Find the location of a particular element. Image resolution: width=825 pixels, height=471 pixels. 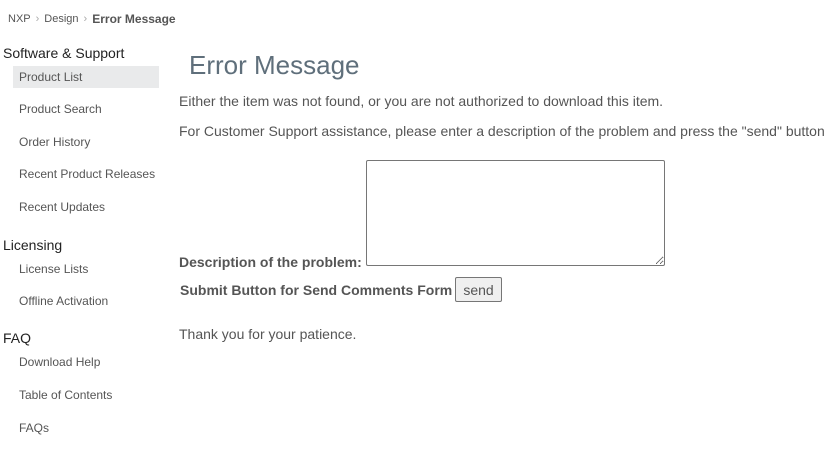

sidebar-heading-licensing: Licensing is located at coordinates (33, 245).